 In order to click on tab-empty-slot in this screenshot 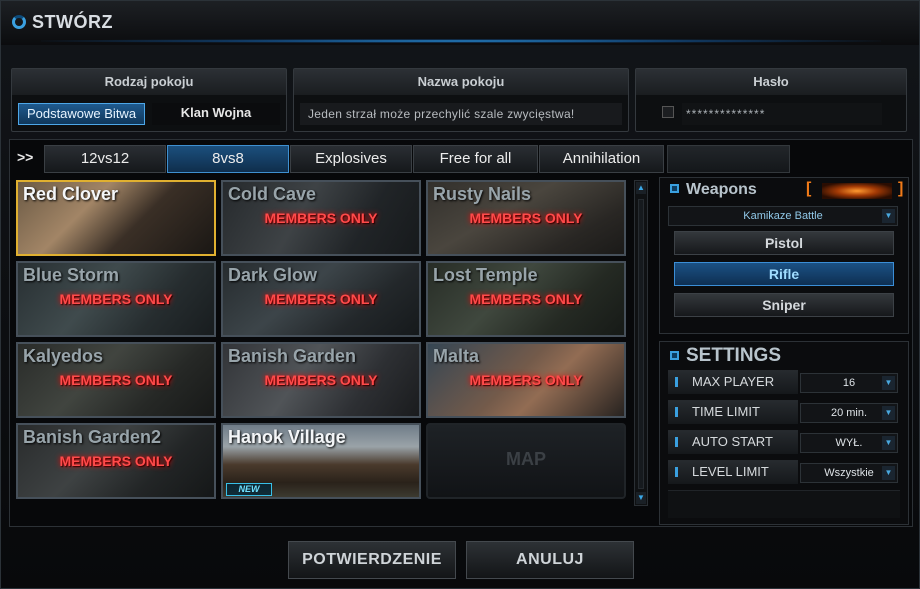, I will do `click(728, 159)`.